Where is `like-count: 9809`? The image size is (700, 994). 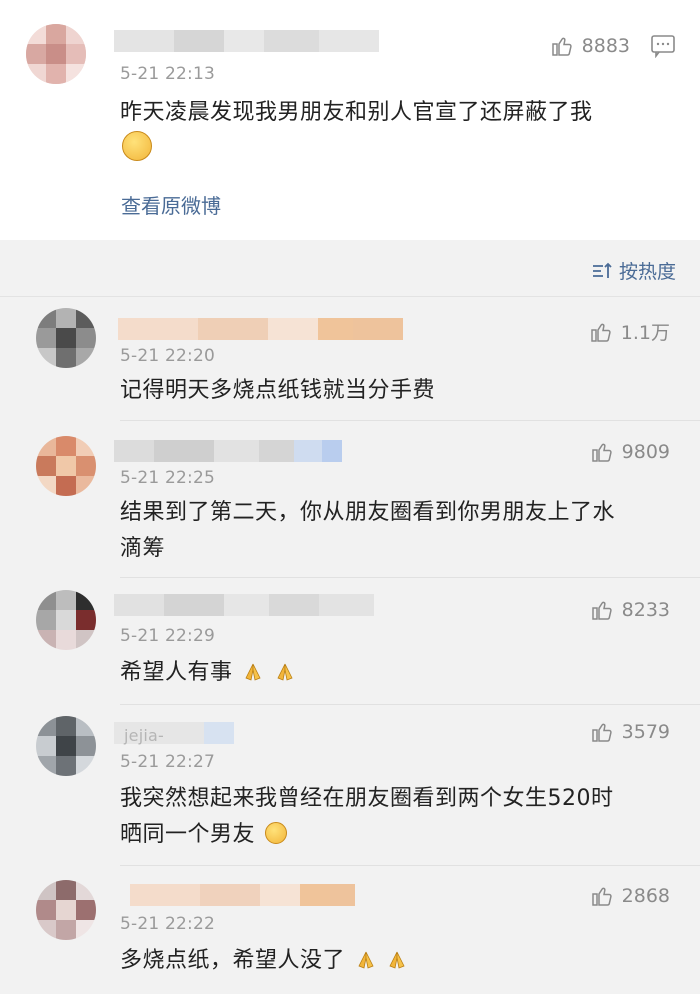 like-count: 9809 is located at coordinates (645, 452).